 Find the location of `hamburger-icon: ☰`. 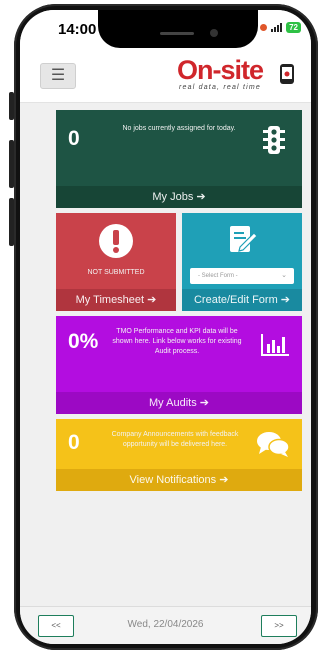

hamburger-icon: ☰ is located at coordinates (58, 75).